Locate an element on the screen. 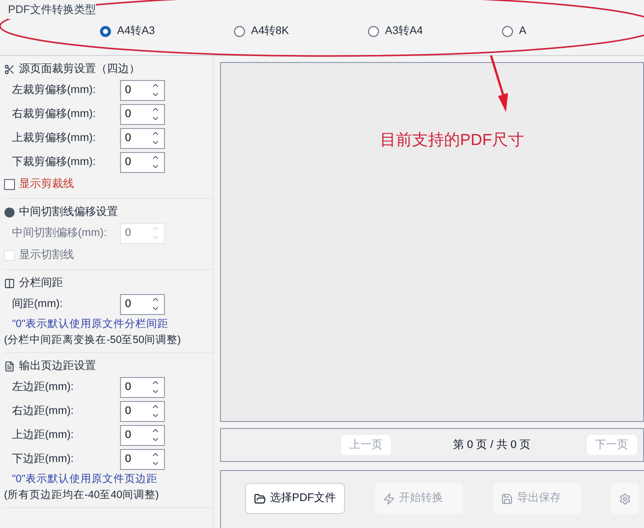 The height and width of the screenshot is (528, 644). group-title: PDF文件转换类型 is located at coordinates (52, 10).